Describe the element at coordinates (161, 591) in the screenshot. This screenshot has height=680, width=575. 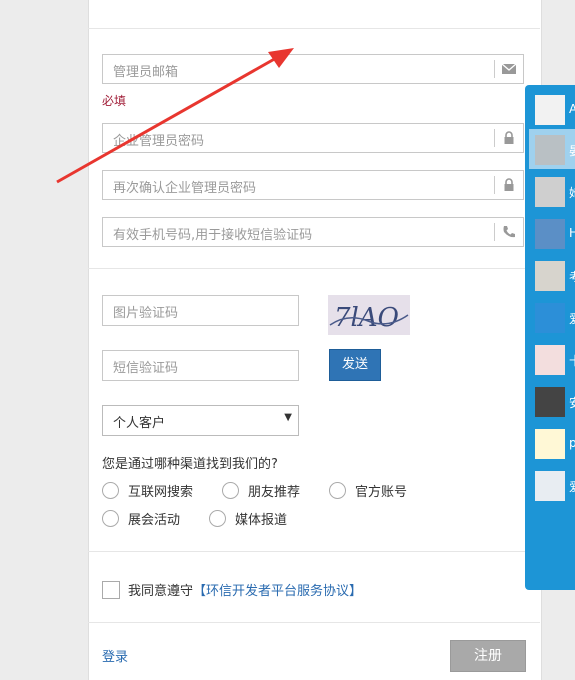
I see `agree-text: 我同意遵守` at that location.